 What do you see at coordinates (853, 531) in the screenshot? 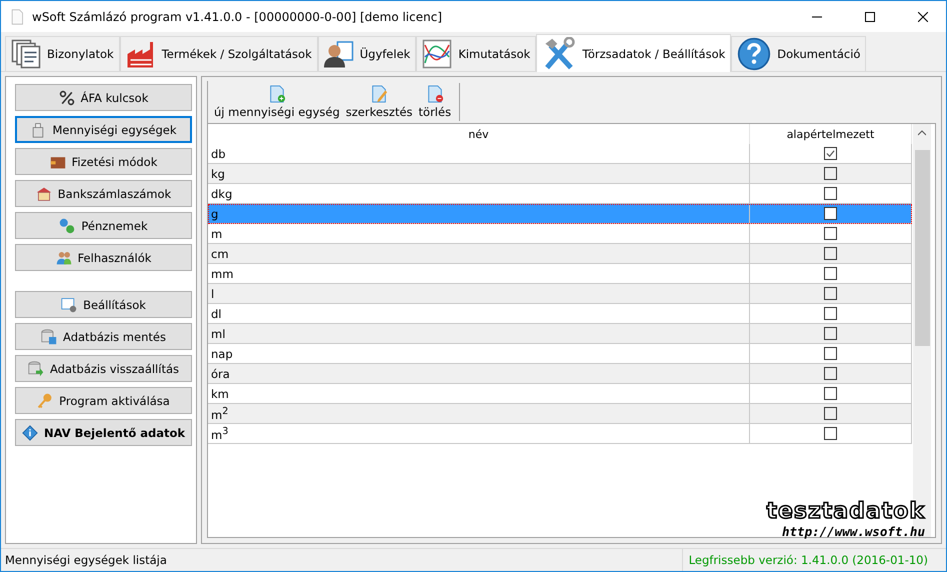
I see `stamp-url: http://www.wsoft.hu` at bounding box center [853, 531].